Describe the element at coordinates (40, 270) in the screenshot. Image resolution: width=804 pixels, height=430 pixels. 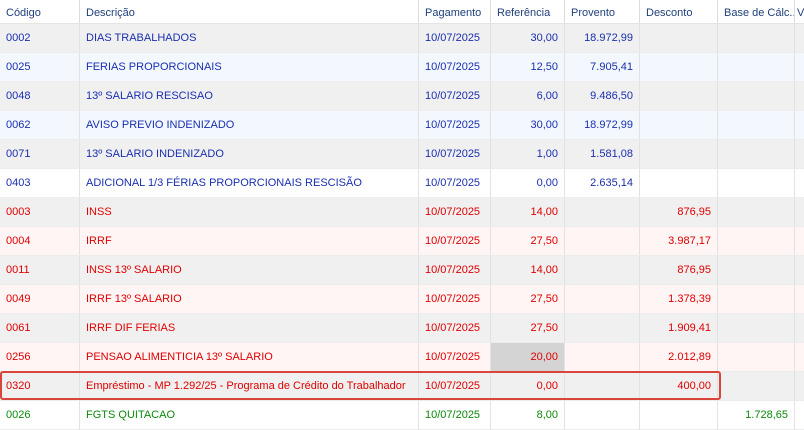
I see `cell-codigo: 0011` at that location.